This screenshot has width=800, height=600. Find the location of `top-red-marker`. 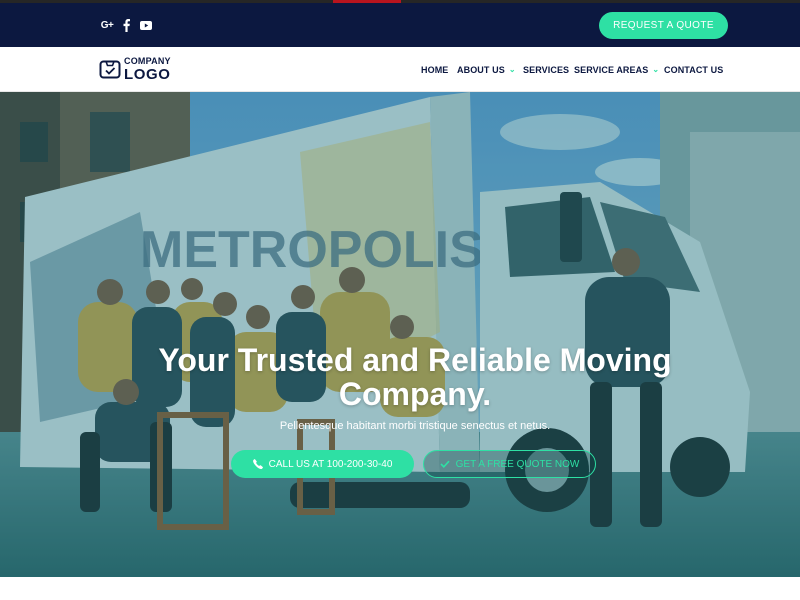

top-red-marker is located at coordinates (367, 1).